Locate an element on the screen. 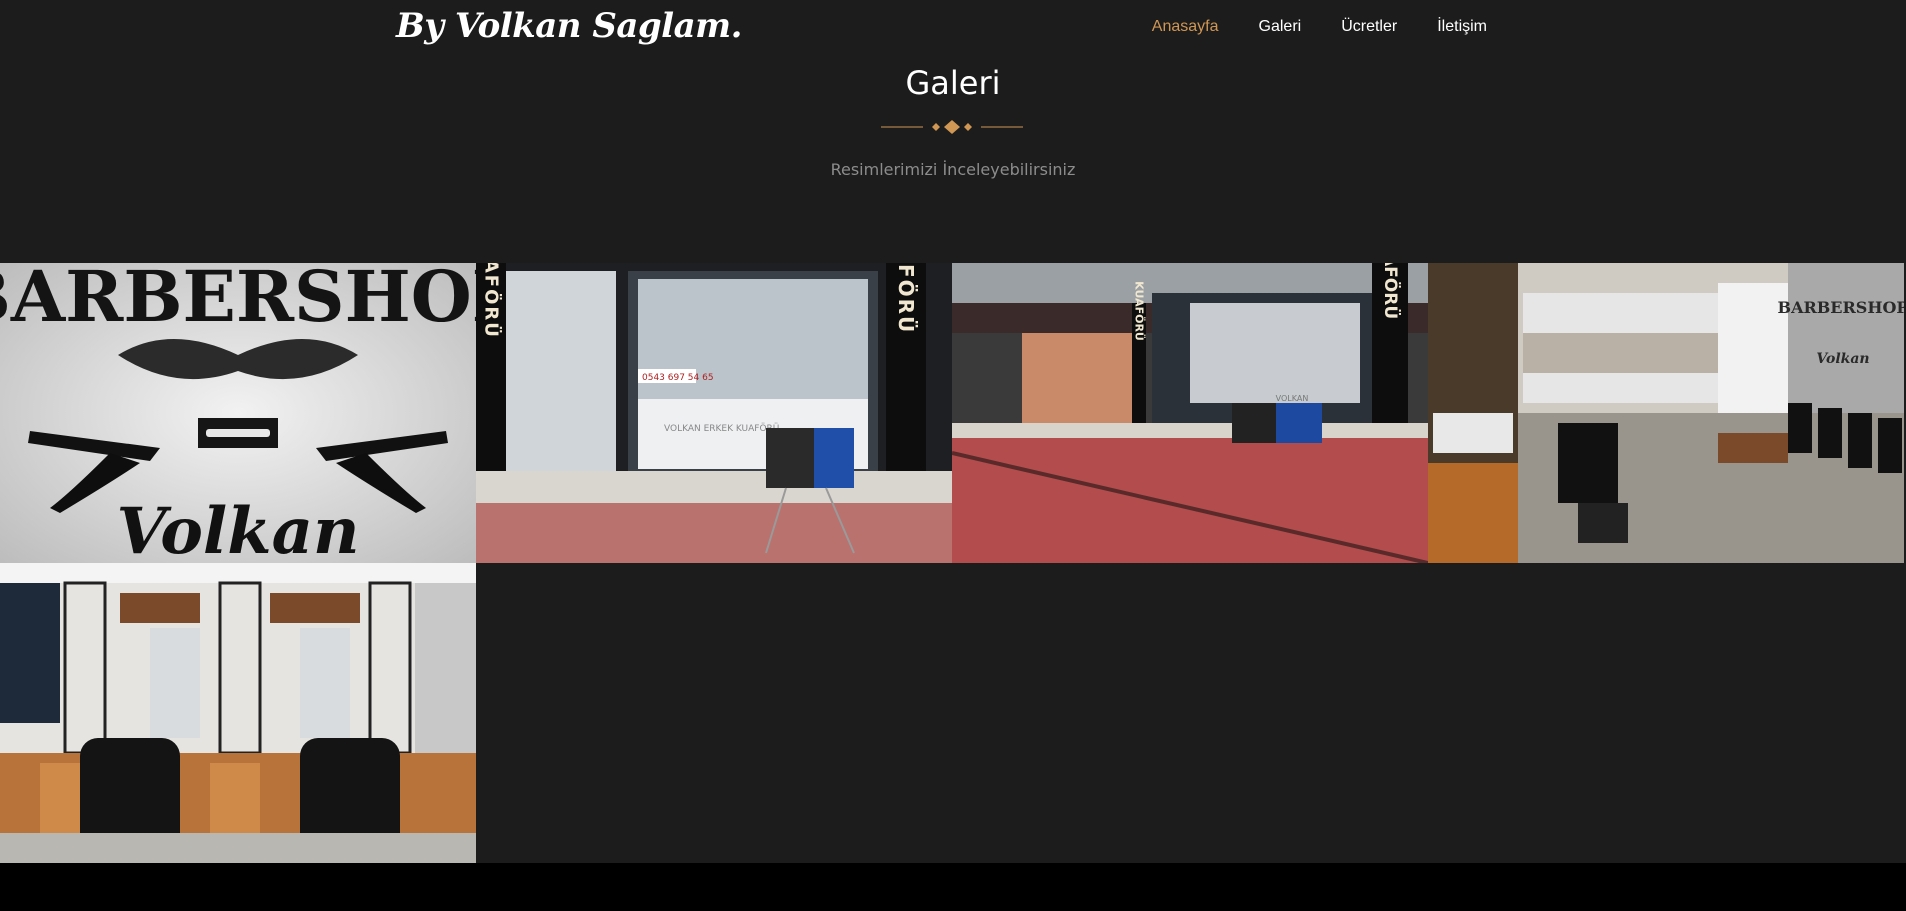 This screenshot has width=1906, height=911. menu-item-galeri: Galeri is located at coordinates (1280, 27).